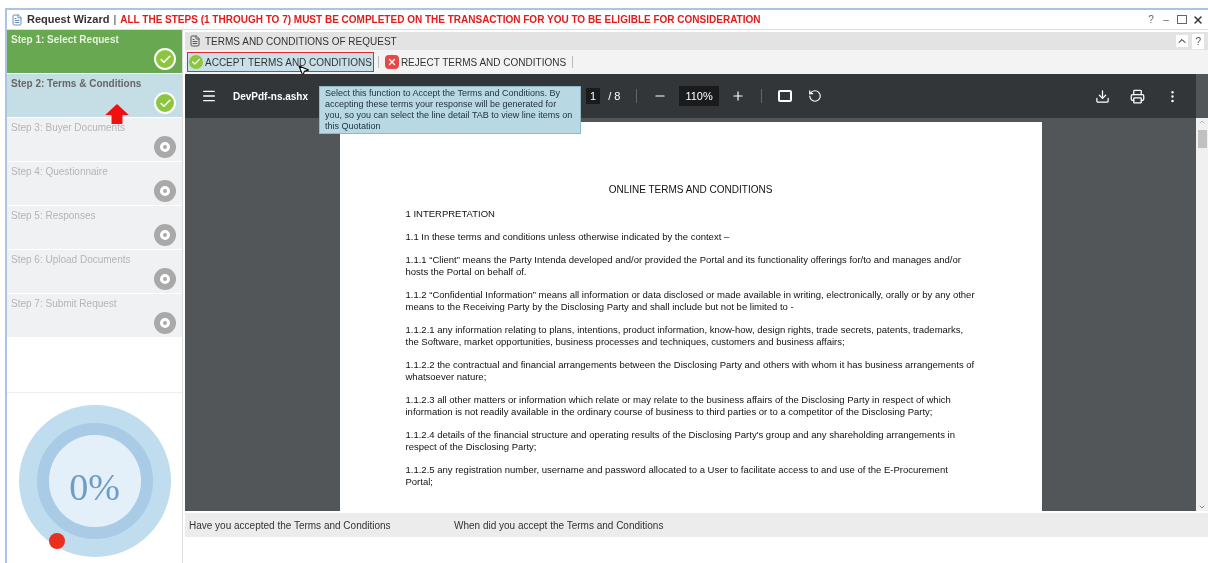  I want to click on file-name: DevPdf-ns.ashx, so click(271, 96).